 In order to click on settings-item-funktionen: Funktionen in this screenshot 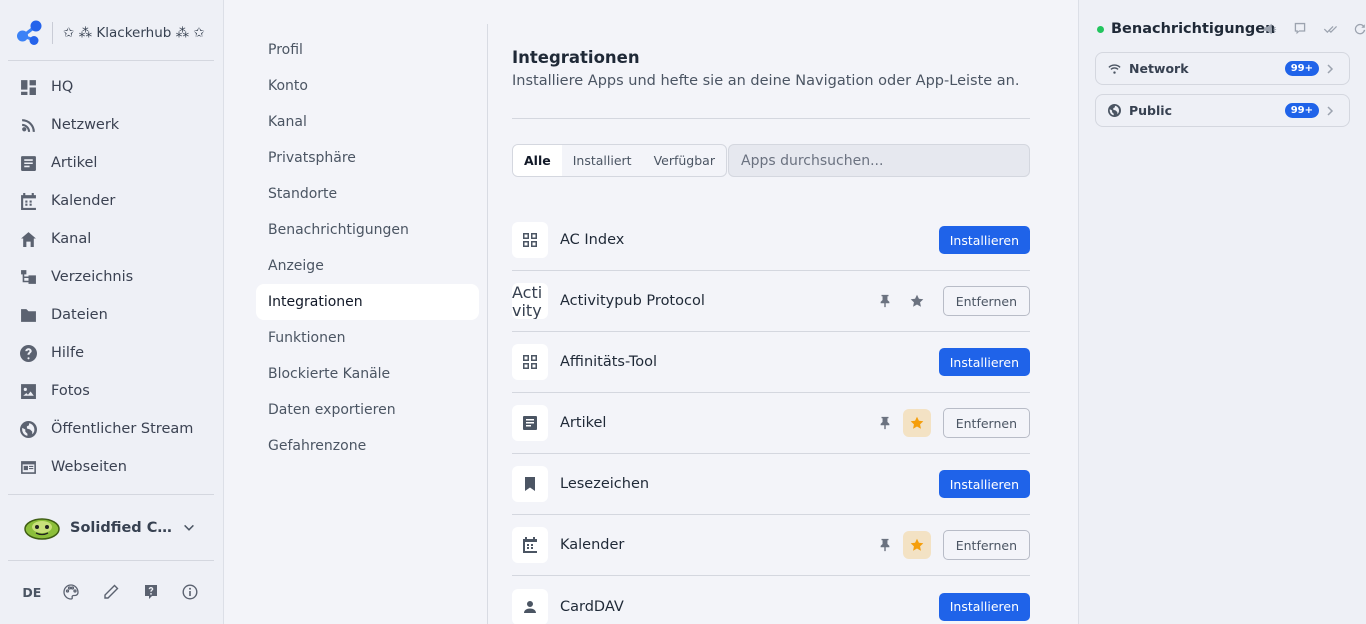, I will do `click(367, 338)`.